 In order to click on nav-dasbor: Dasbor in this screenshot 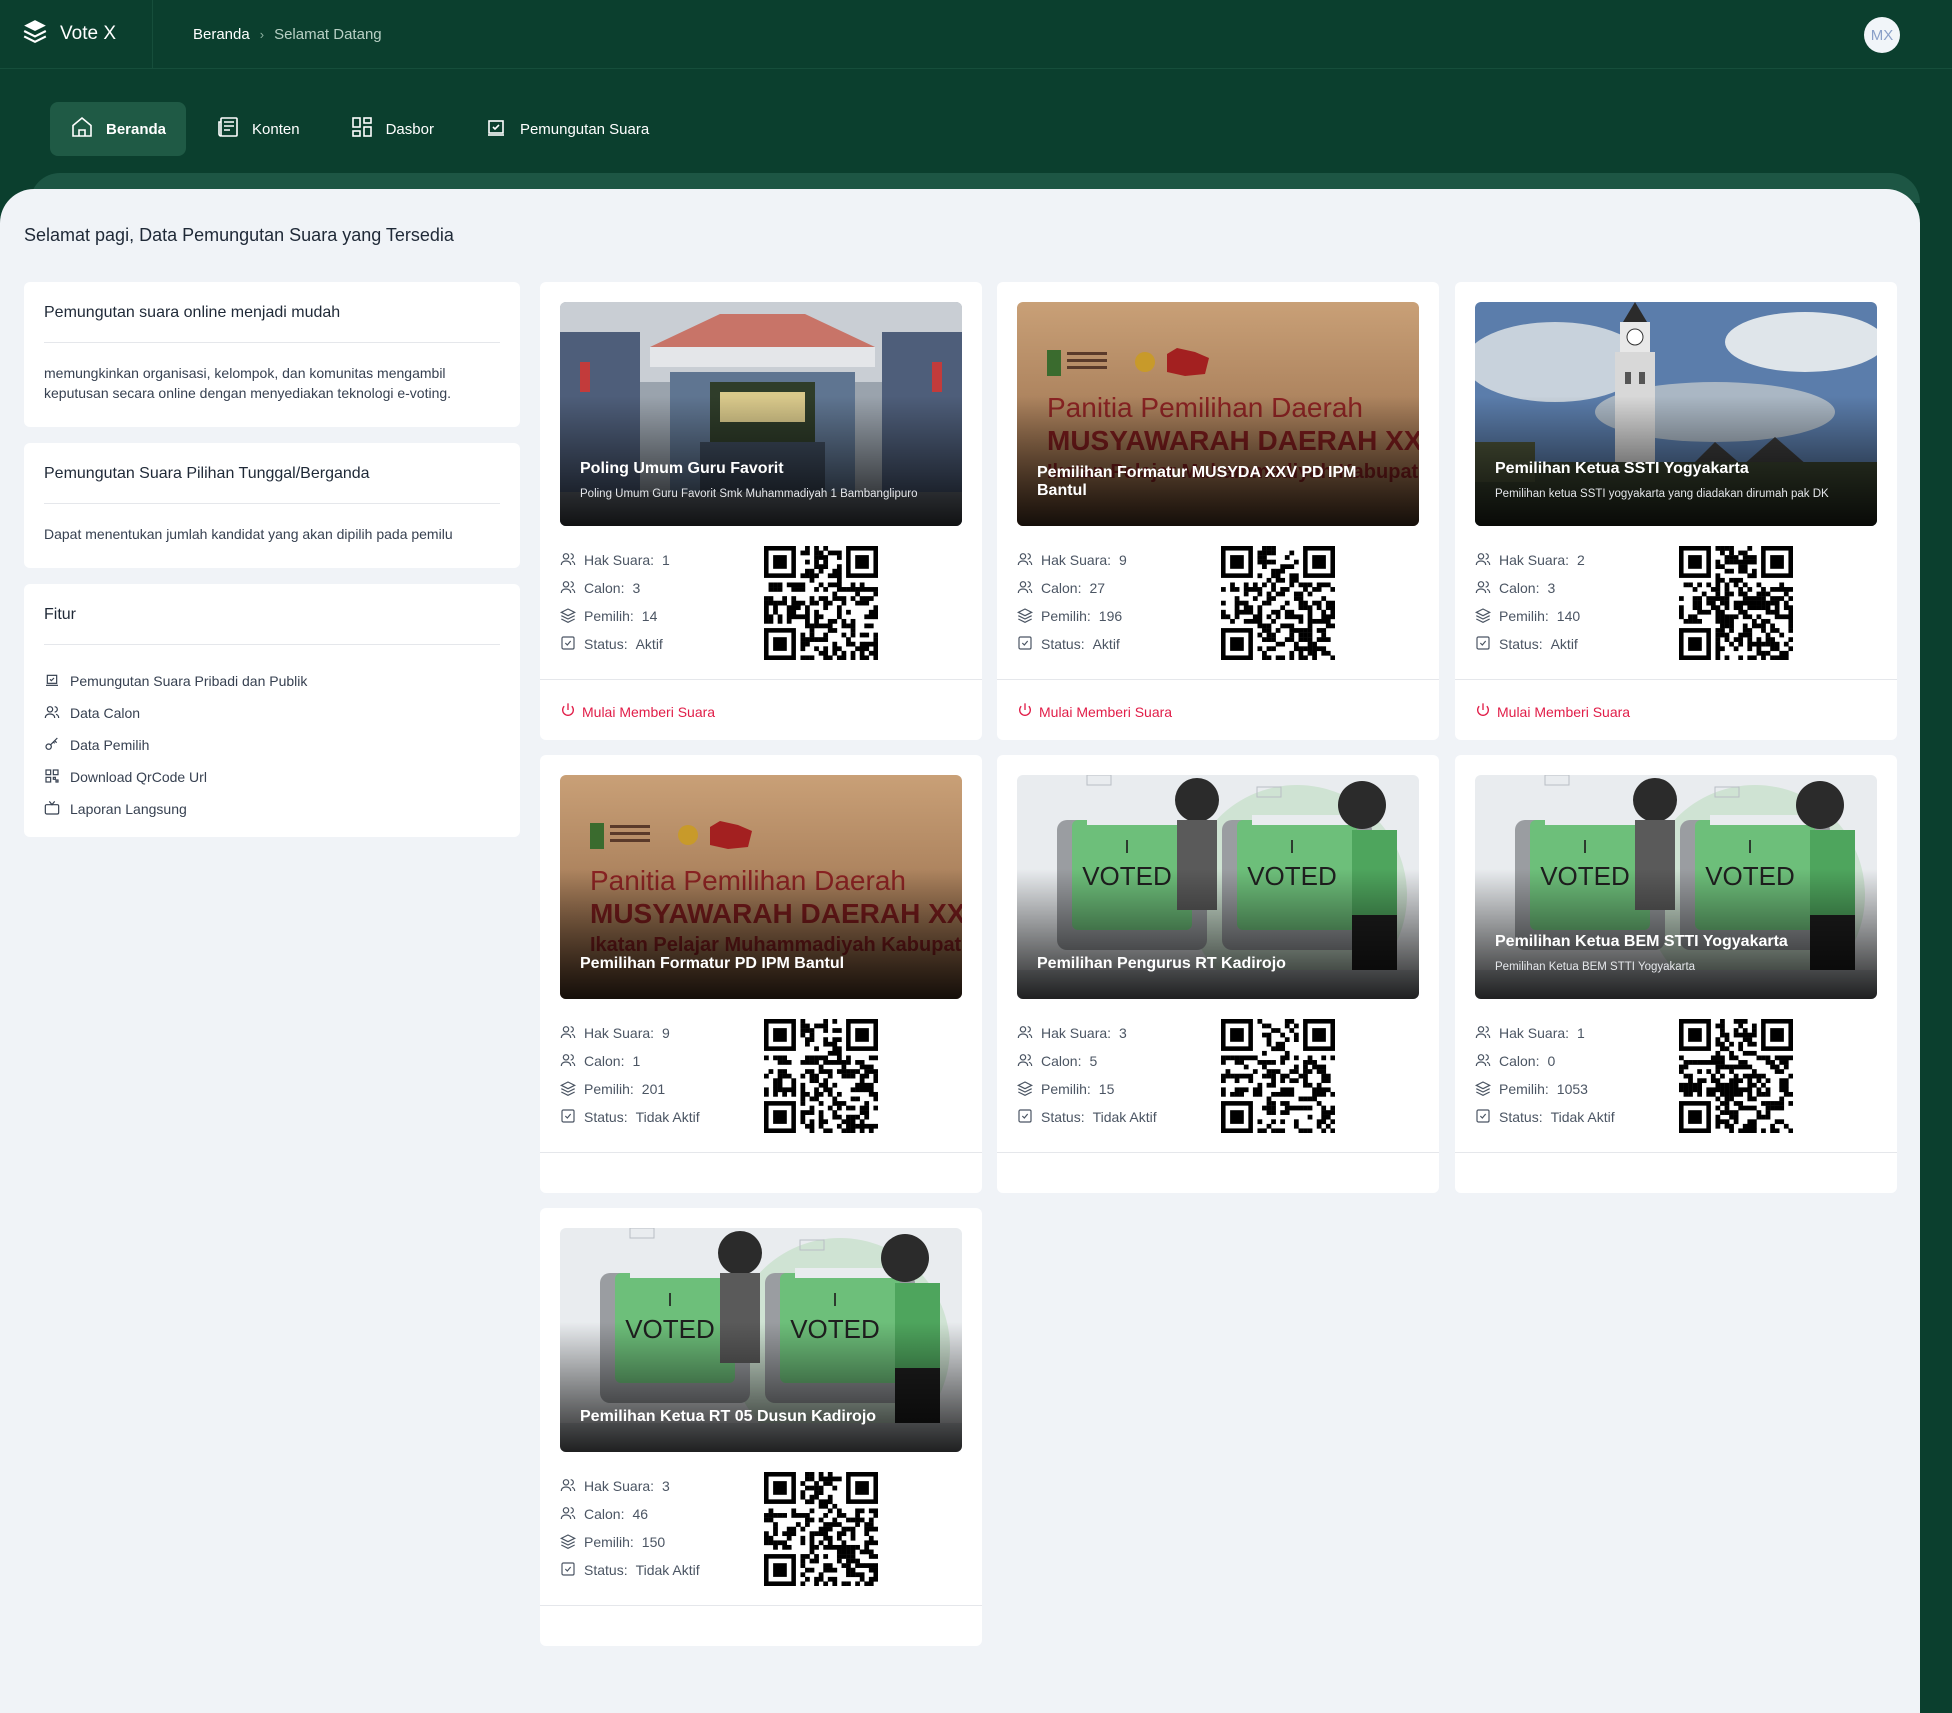, I will do `click(392, 129)`.